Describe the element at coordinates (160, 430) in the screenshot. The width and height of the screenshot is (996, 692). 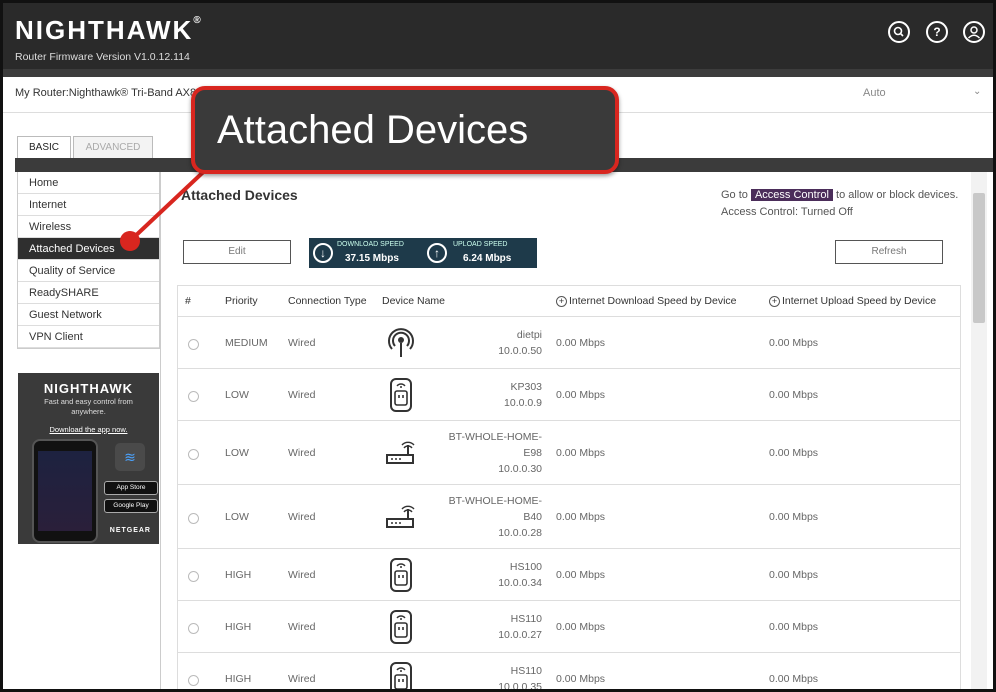
I see `sidebar-divider` at that location.